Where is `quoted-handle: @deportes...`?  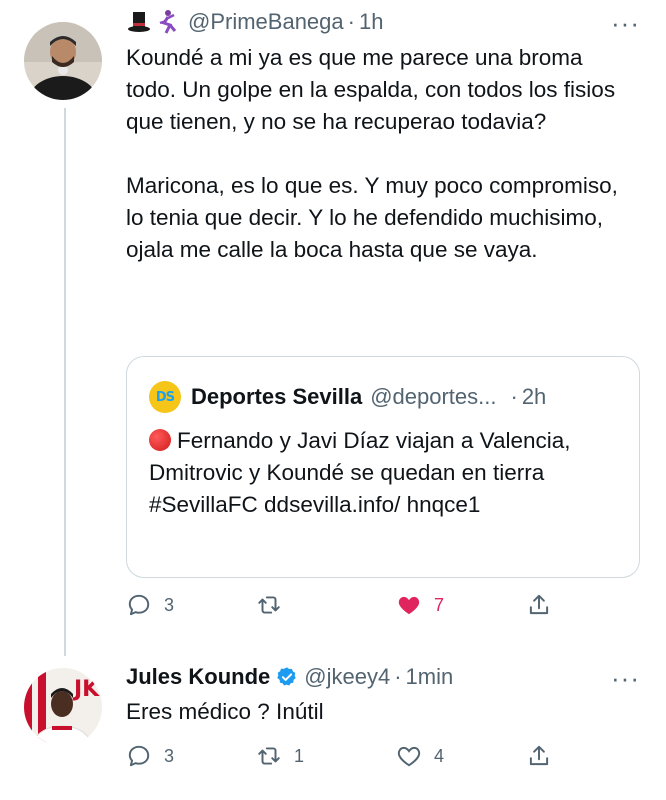 quoted-handle: @deportes... is located at coordinates (433, 397).